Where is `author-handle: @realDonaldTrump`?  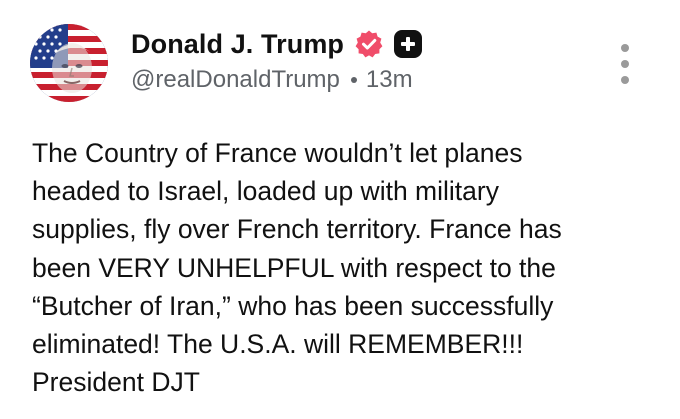
author-handle: @realDonaldTrump is located at coordinates (235, 80).